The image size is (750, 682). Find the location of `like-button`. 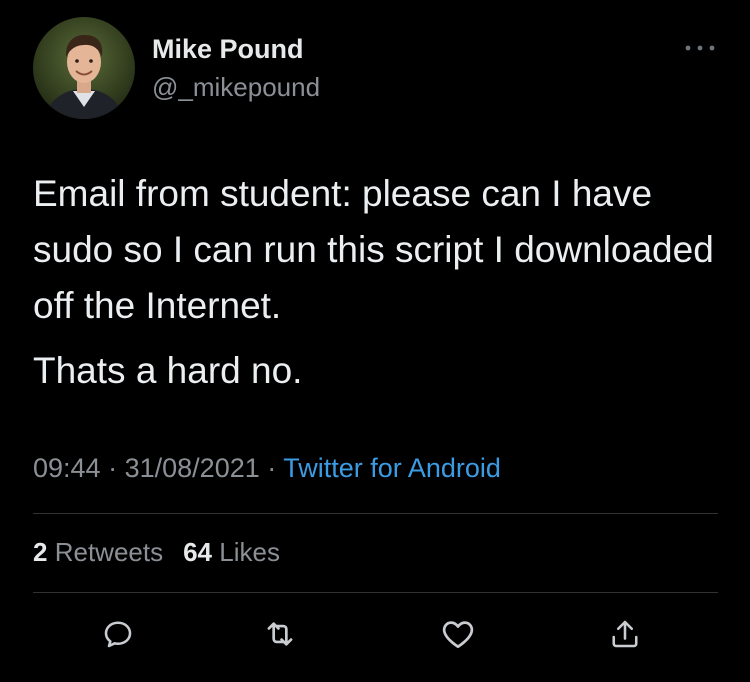

like-button is located at coordinates (458, 634).